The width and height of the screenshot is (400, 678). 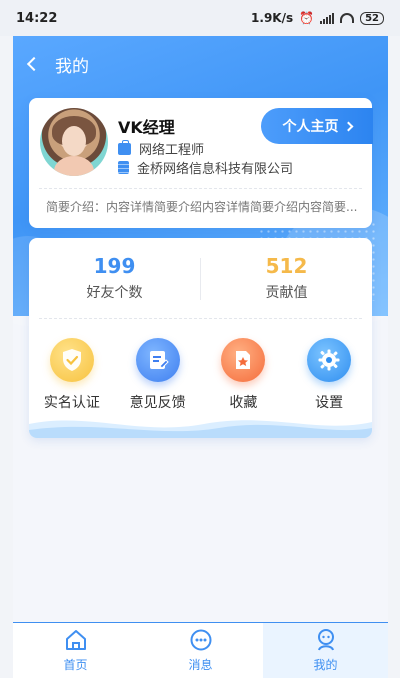 I want to click on network-speed: 1.9K/s, so click(x=272, y=18).